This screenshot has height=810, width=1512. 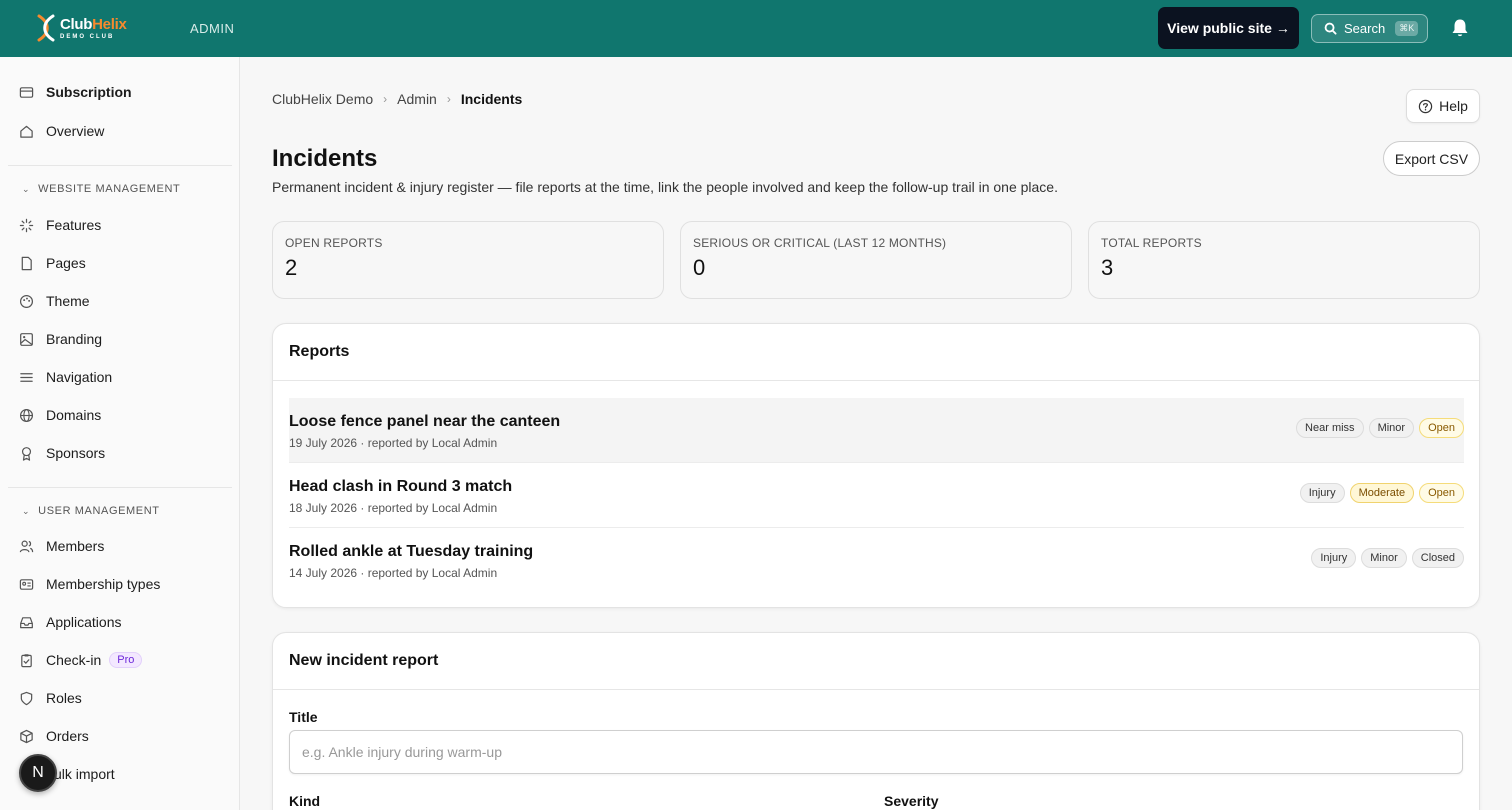 What do you see at coordinates (74, 339) in the screenshot?
I see `sidebar-item-label: Branding` at bounding box center [74, 339].